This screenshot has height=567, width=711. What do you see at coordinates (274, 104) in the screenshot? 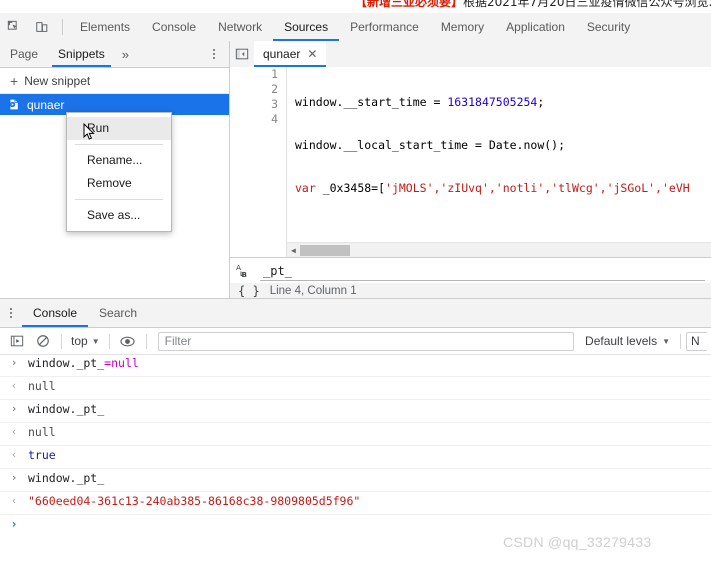
I see `line-number: 3` at bounding box center [274, 104].